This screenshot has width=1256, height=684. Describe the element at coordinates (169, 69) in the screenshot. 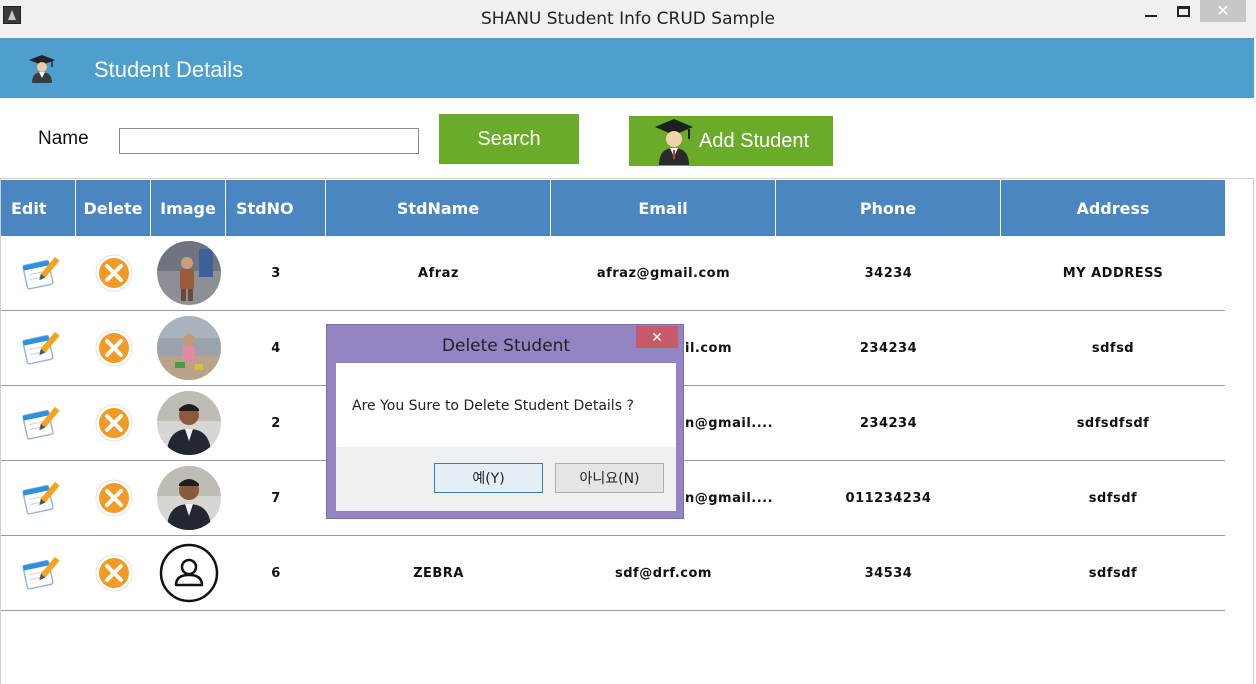

I see `page-title: Student Details` at that location.